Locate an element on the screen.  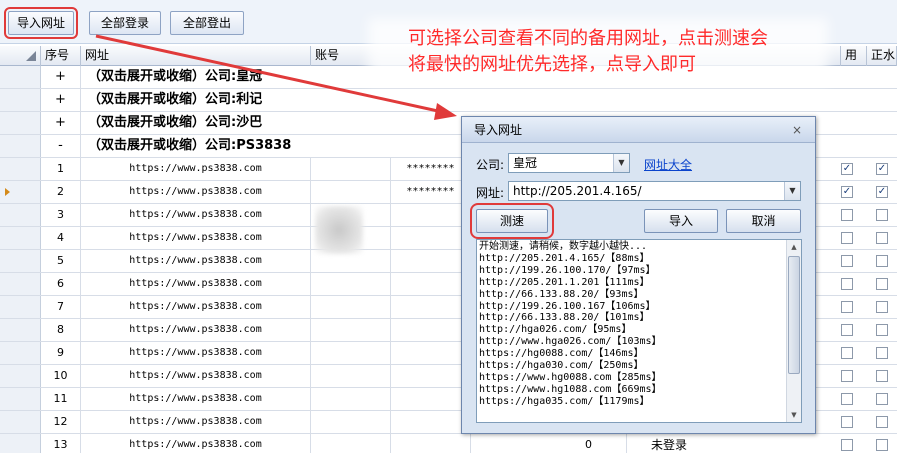
login-all-button: 全部登录 is located at coordinates (125, 23).